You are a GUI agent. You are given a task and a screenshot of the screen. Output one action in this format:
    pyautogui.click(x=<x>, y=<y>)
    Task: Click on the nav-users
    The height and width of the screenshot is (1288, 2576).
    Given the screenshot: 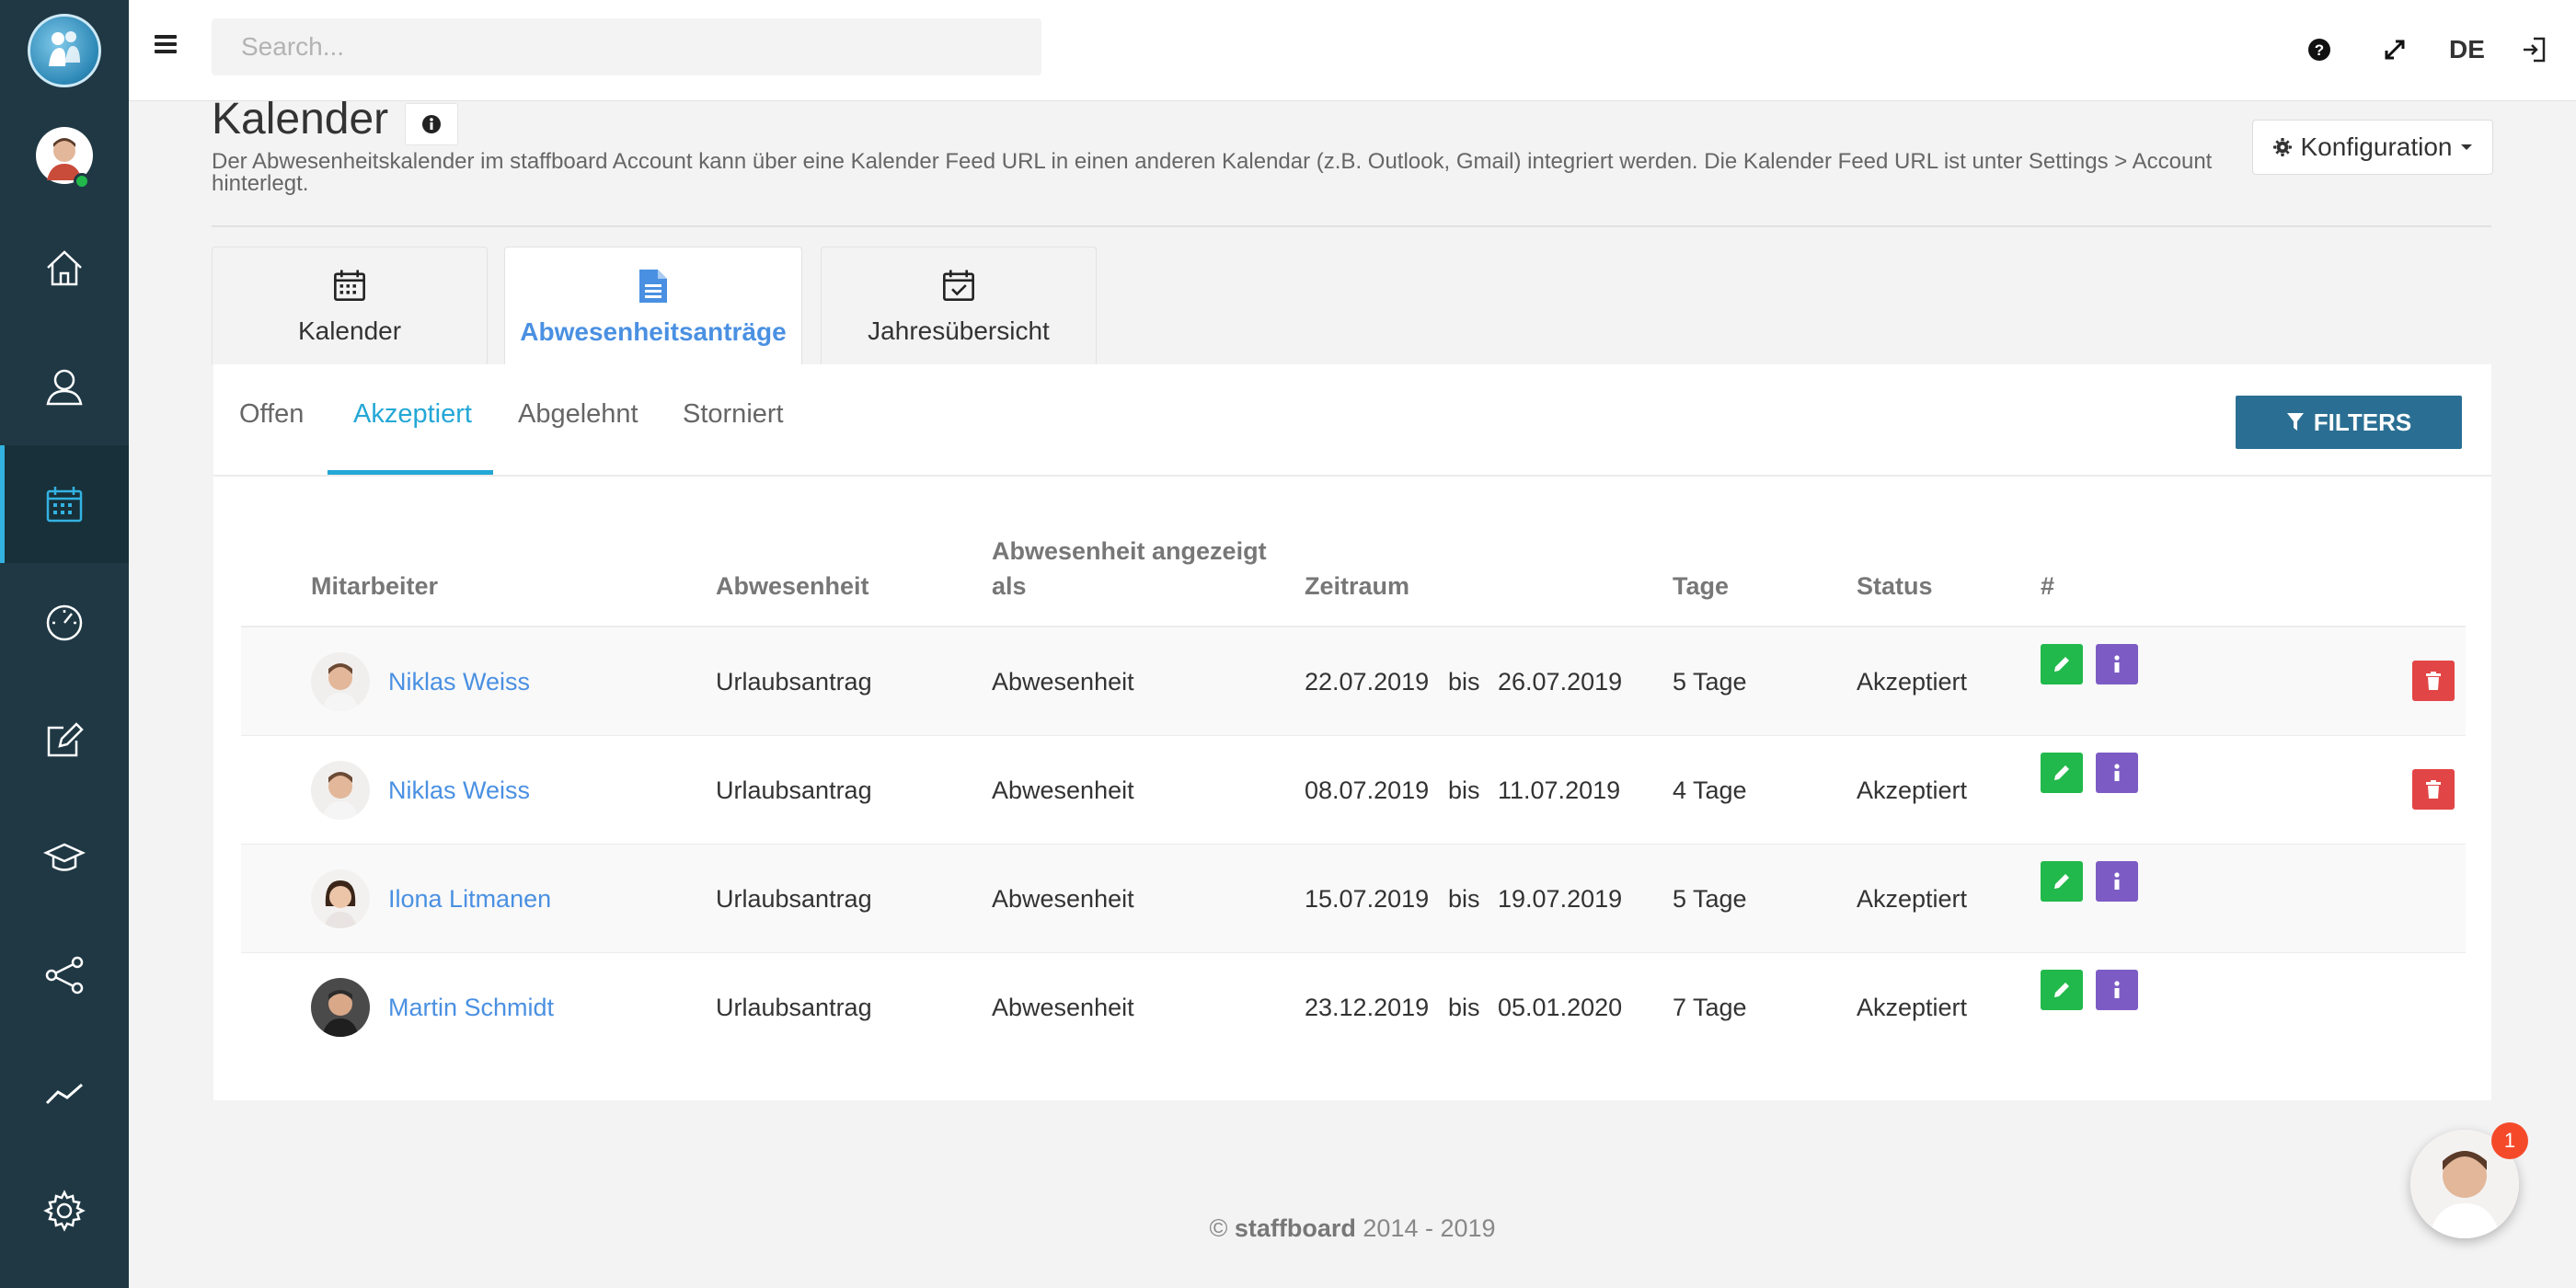 What is the action you would take?
    pyautogui.click(x=64, y=386)
    